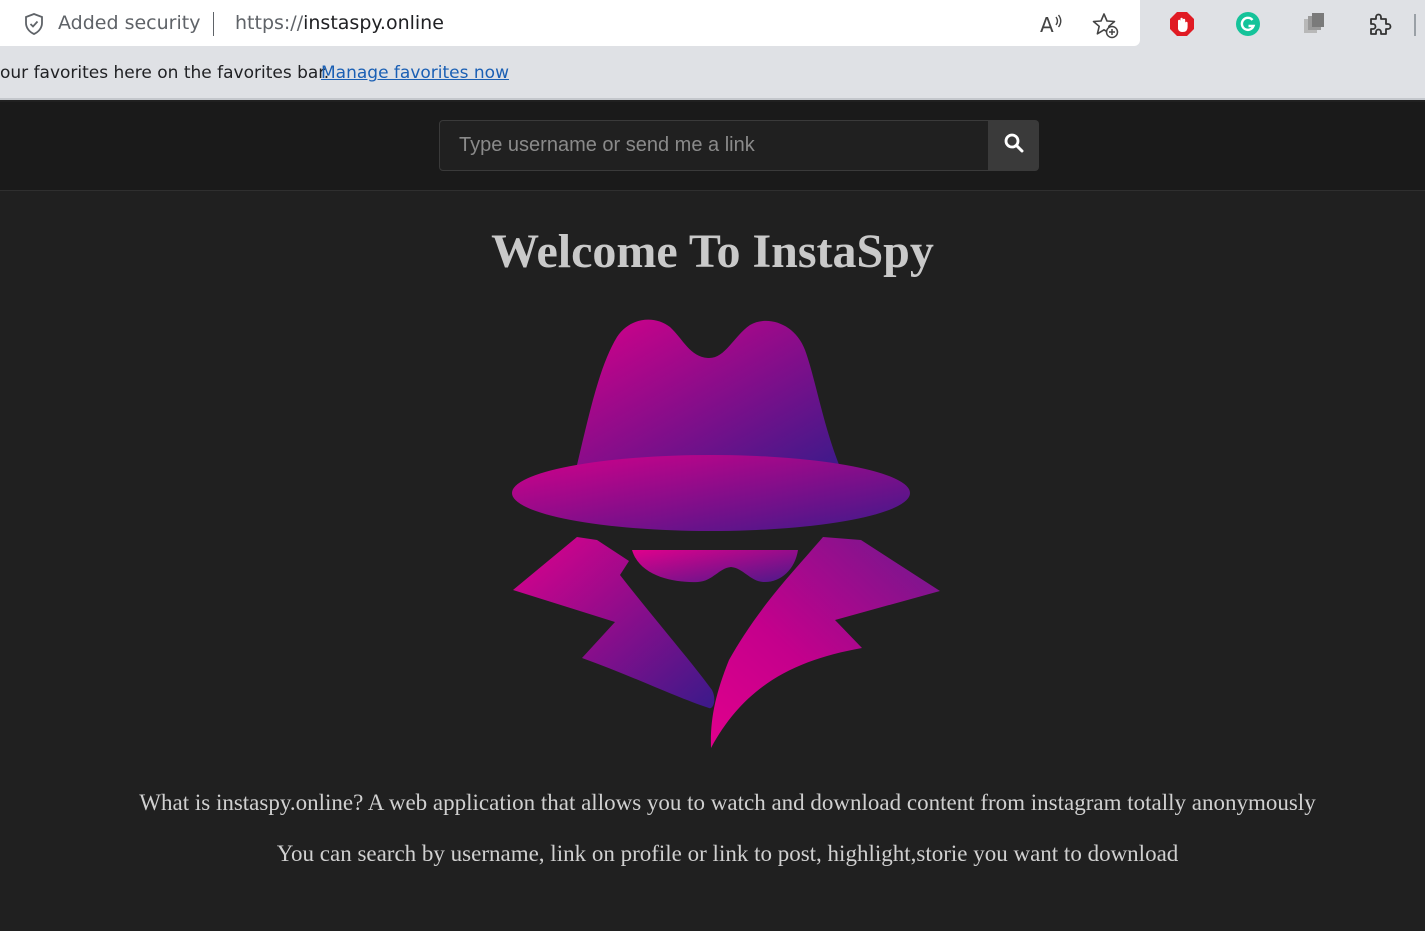 The height and width of the screenshot is (931, 1425). I want to click on svg-text: A, so click(1047, 25).